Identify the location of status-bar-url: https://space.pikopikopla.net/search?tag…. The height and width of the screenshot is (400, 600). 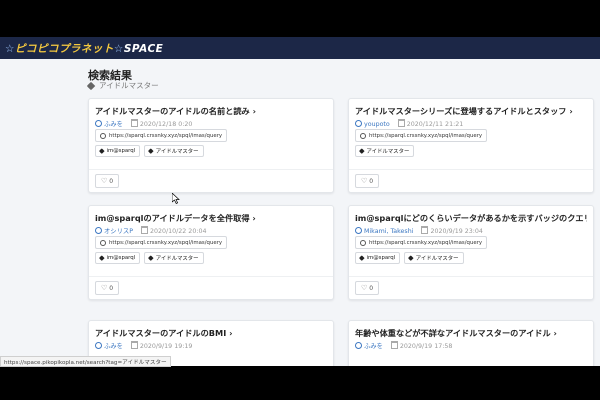
(85, 361).